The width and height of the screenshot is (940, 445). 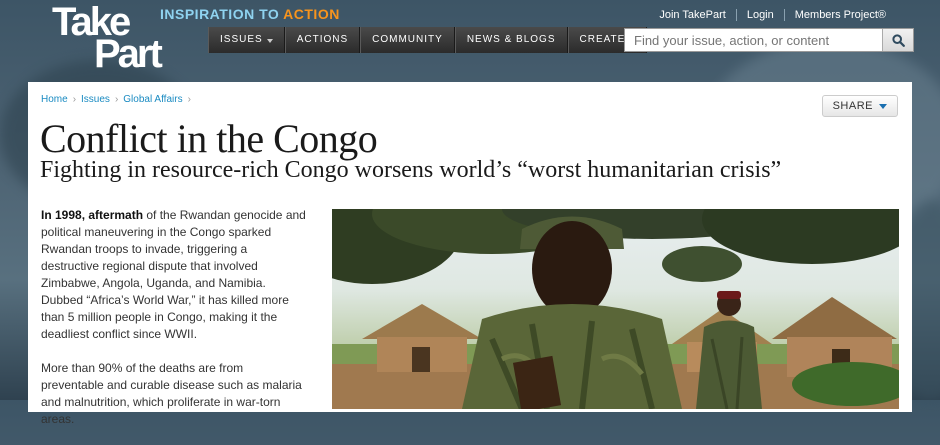 What do you see at coordinates (220, 14) in the screenshot?
I see `tagline-prefix: INSPIRATION TO` at bounding box center [220, 14].